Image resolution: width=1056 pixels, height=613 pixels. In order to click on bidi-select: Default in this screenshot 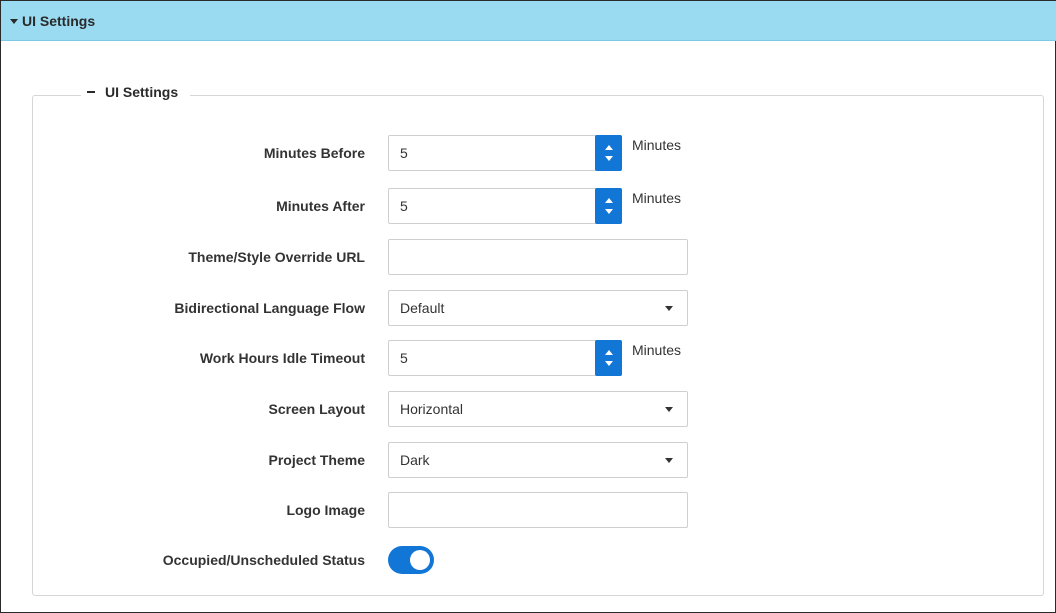, I will do `click(538, 308)`.